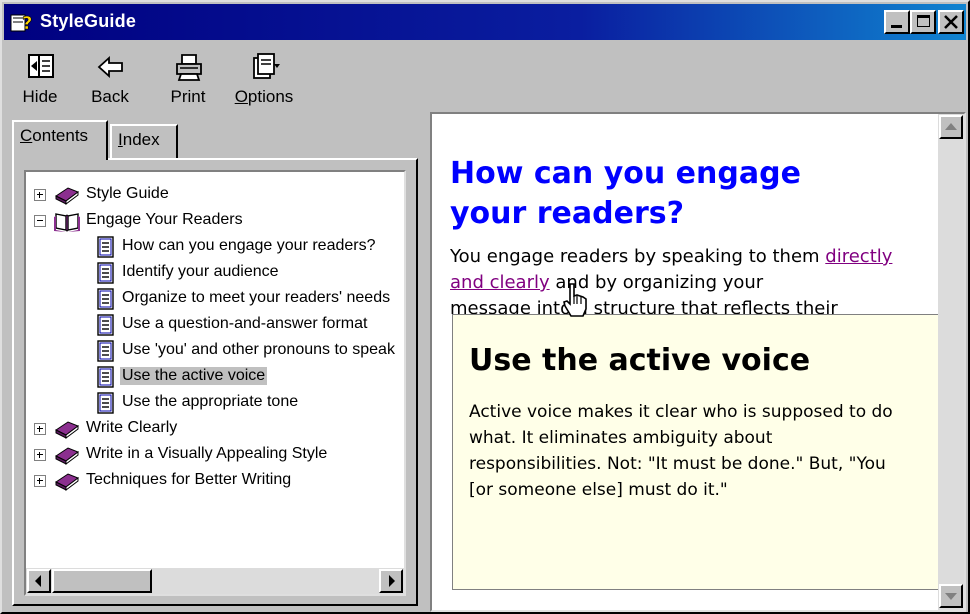 This screenshot has height=614, width=970. What do you see at coordinates (194, 376) in the screenshot?
I see `tree-item-label: Use the active voice` at bounding box center [194, 376].